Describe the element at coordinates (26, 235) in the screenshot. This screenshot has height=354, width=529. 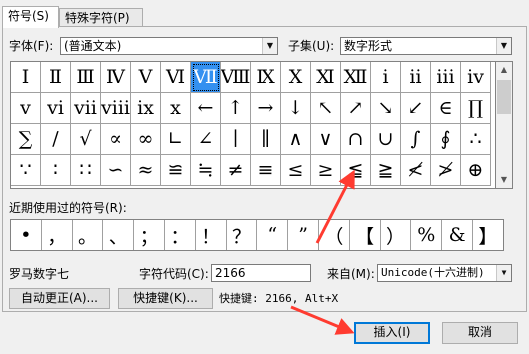
I see `recent-symbol-cell: •` at that location.